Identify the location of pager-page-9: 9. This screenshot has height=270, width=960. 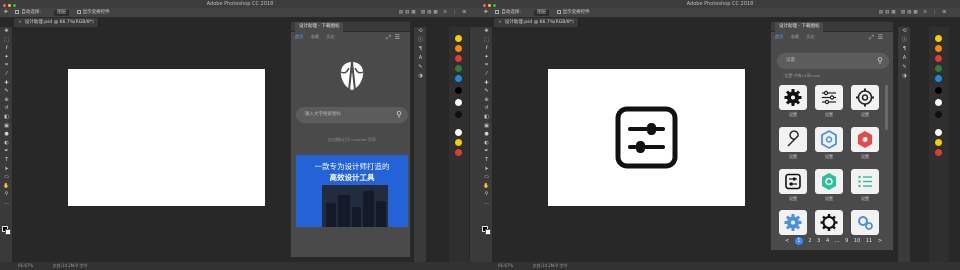
(846, 241).